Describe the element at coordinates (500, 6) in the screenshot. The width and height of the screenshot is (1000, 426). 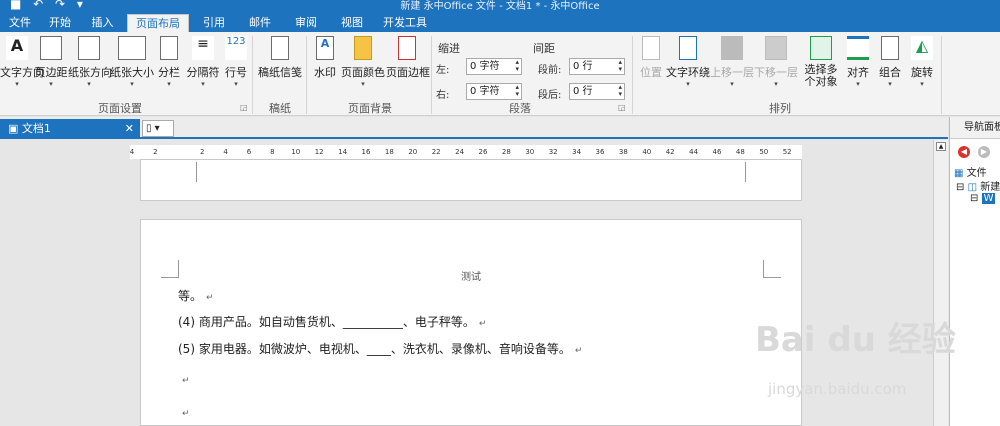
I see `window-title: 新建 永中Office 文件 - 文档1 * - 永中Office` at that location.